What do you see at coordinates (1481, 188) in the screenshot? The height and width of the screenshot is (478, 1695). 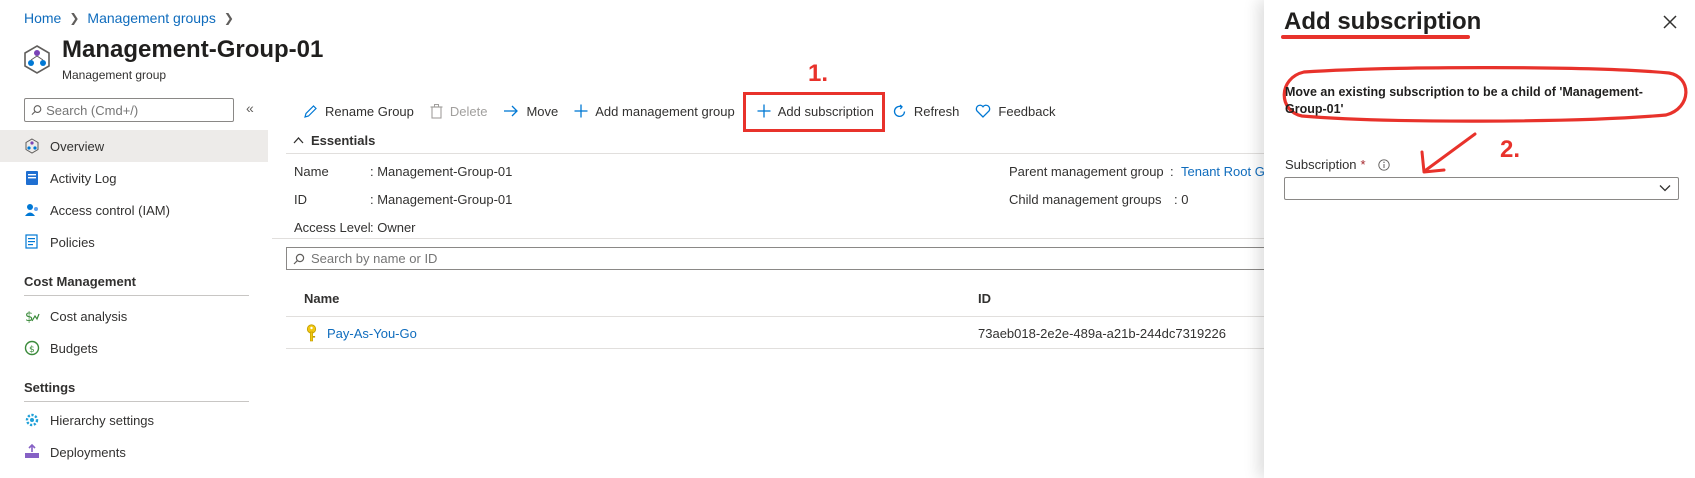 I see `subscription-dropdown` at bounding box center [1481, 188].